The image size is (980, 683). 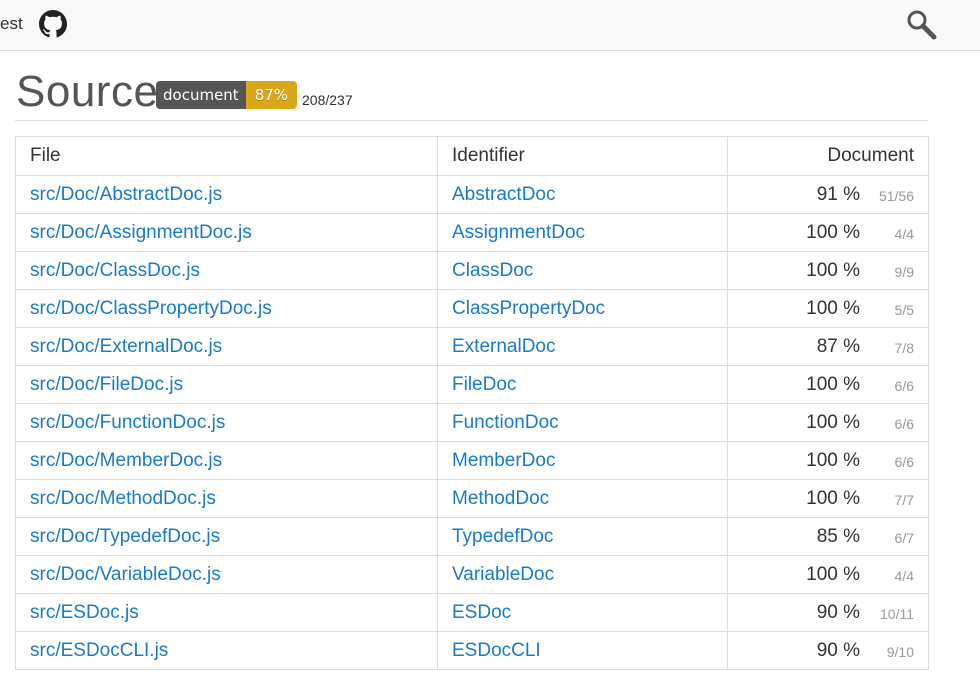 What do you see at coordinates (226, 650) in the screenshot?
I see `file-cell: src/ESDocCLI.js` at bounding box center [226, 650].